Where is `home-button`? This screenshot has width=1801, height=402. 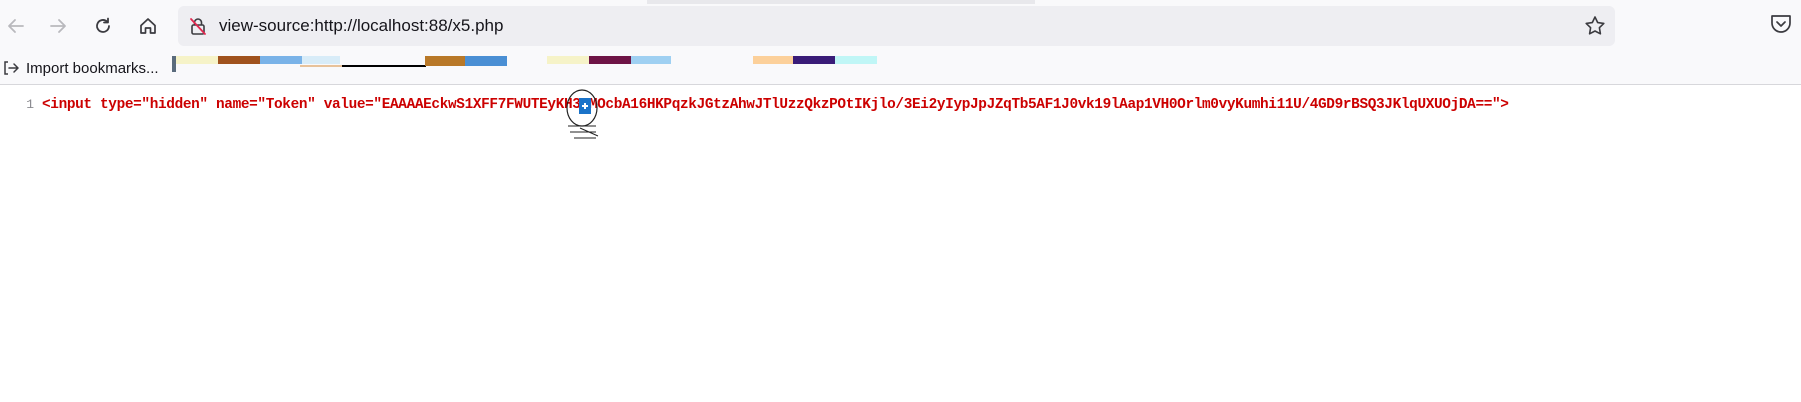 home-button is located at coordinates (148, 26).